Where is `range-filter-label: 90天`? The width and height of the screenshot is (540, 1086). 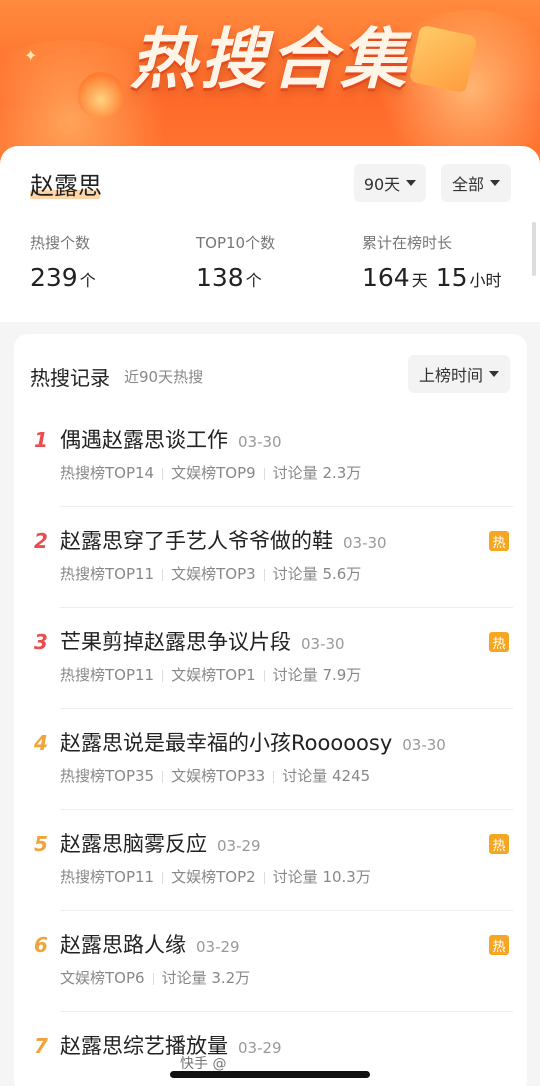 range-filter-label: 90天 is located at coordinates (382, 184).